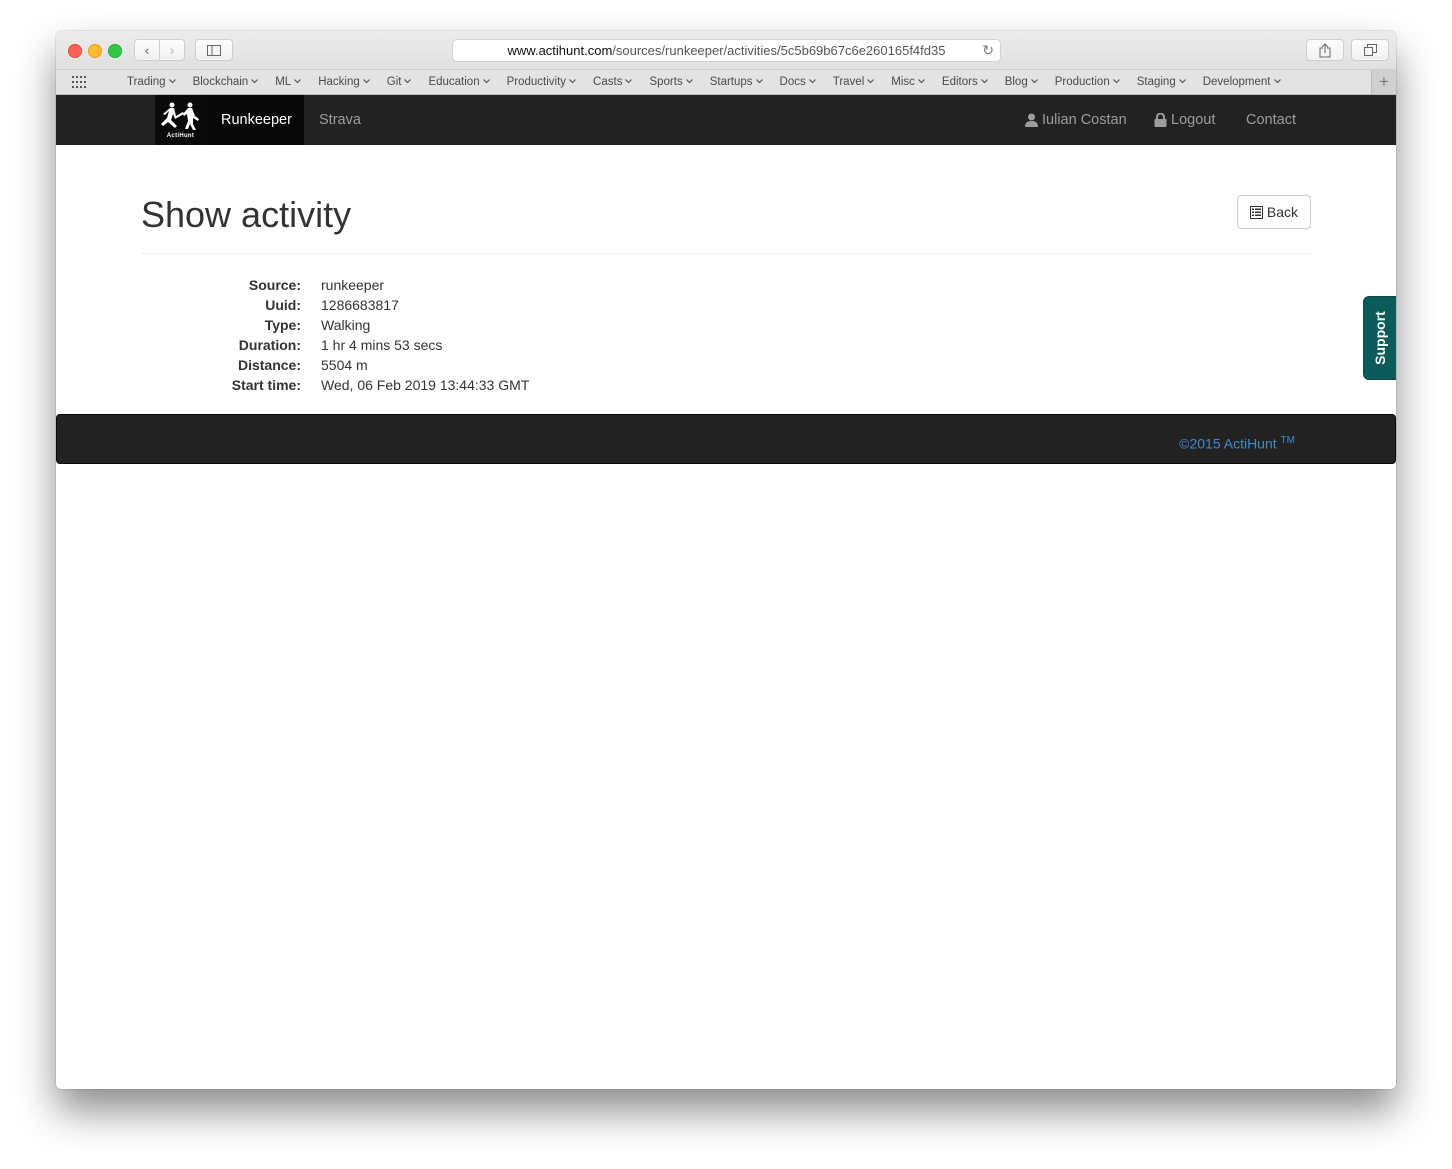 The height and width of the screenshot is (1169, 1452). Describe the element at coordinates (266, 385) in the screenshot. I see `detail-label: Start time:` at that location.